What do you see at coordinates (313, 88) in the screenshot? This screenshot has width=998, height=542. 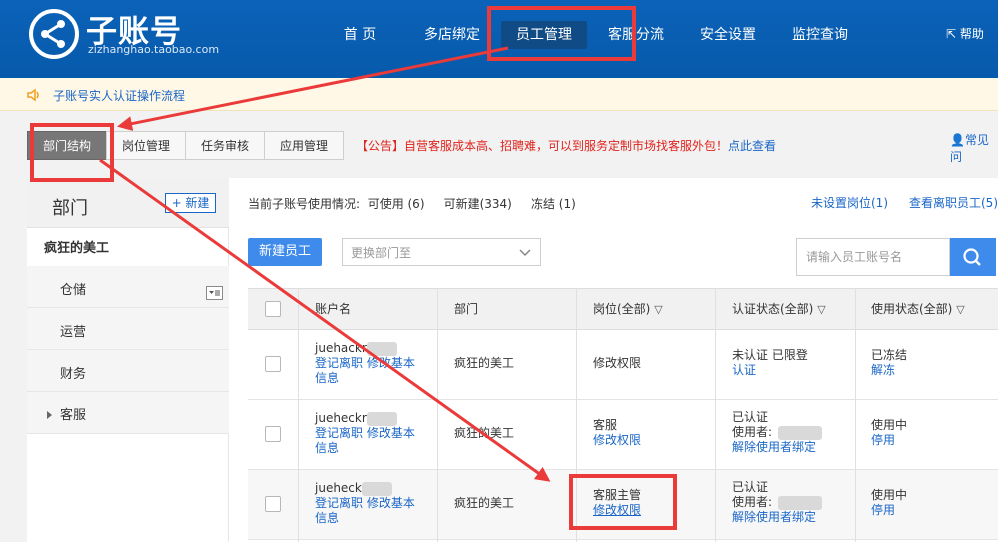 I see `arrow-nav-to-tab` at bounding box center [313, 88].